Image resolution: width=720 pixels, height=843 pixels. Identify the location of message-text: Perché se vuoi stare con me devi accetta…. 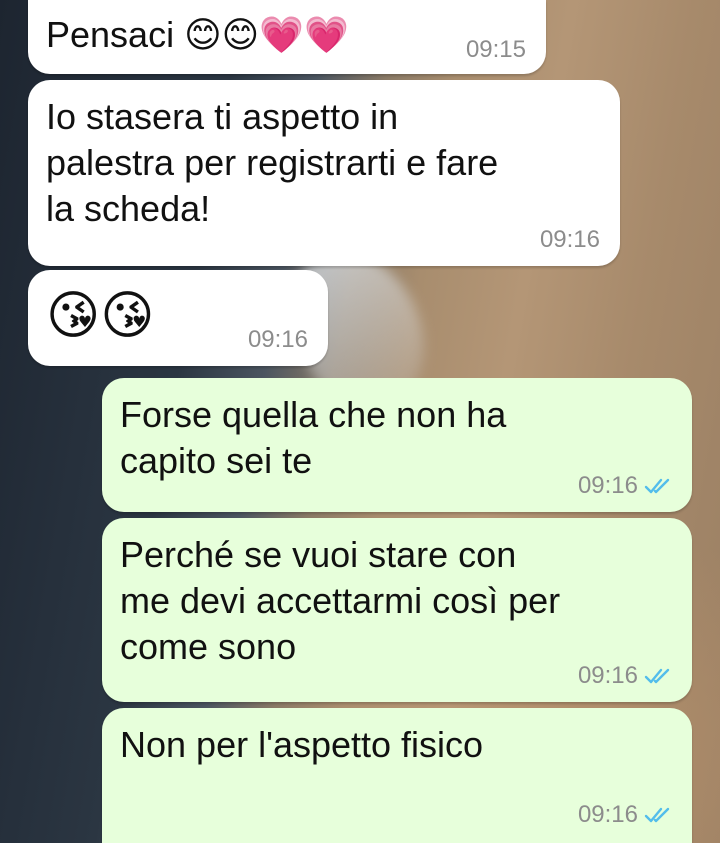
(340, 600).